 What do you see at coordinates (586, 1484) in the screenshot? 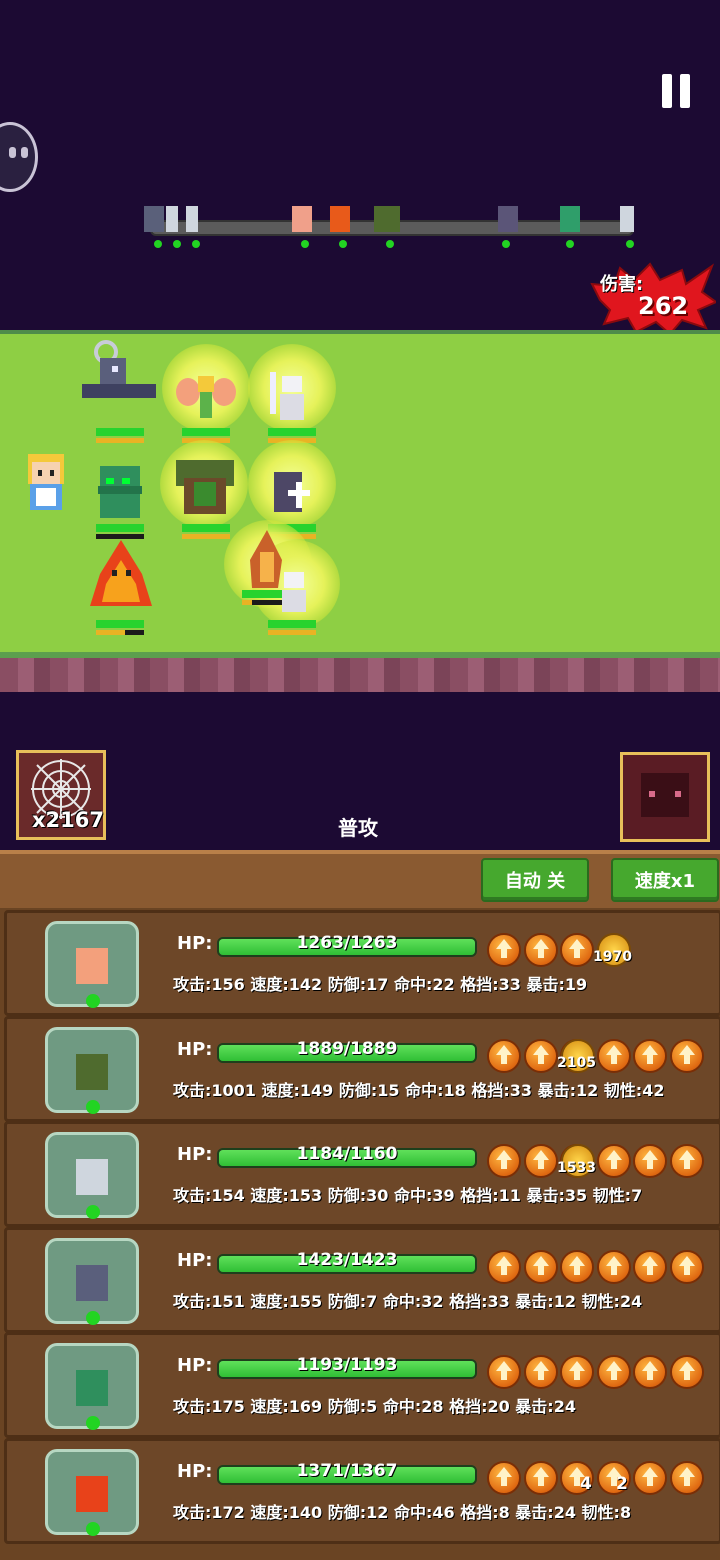
I see `floating-number: 4` at bounding box center [586, 1484].